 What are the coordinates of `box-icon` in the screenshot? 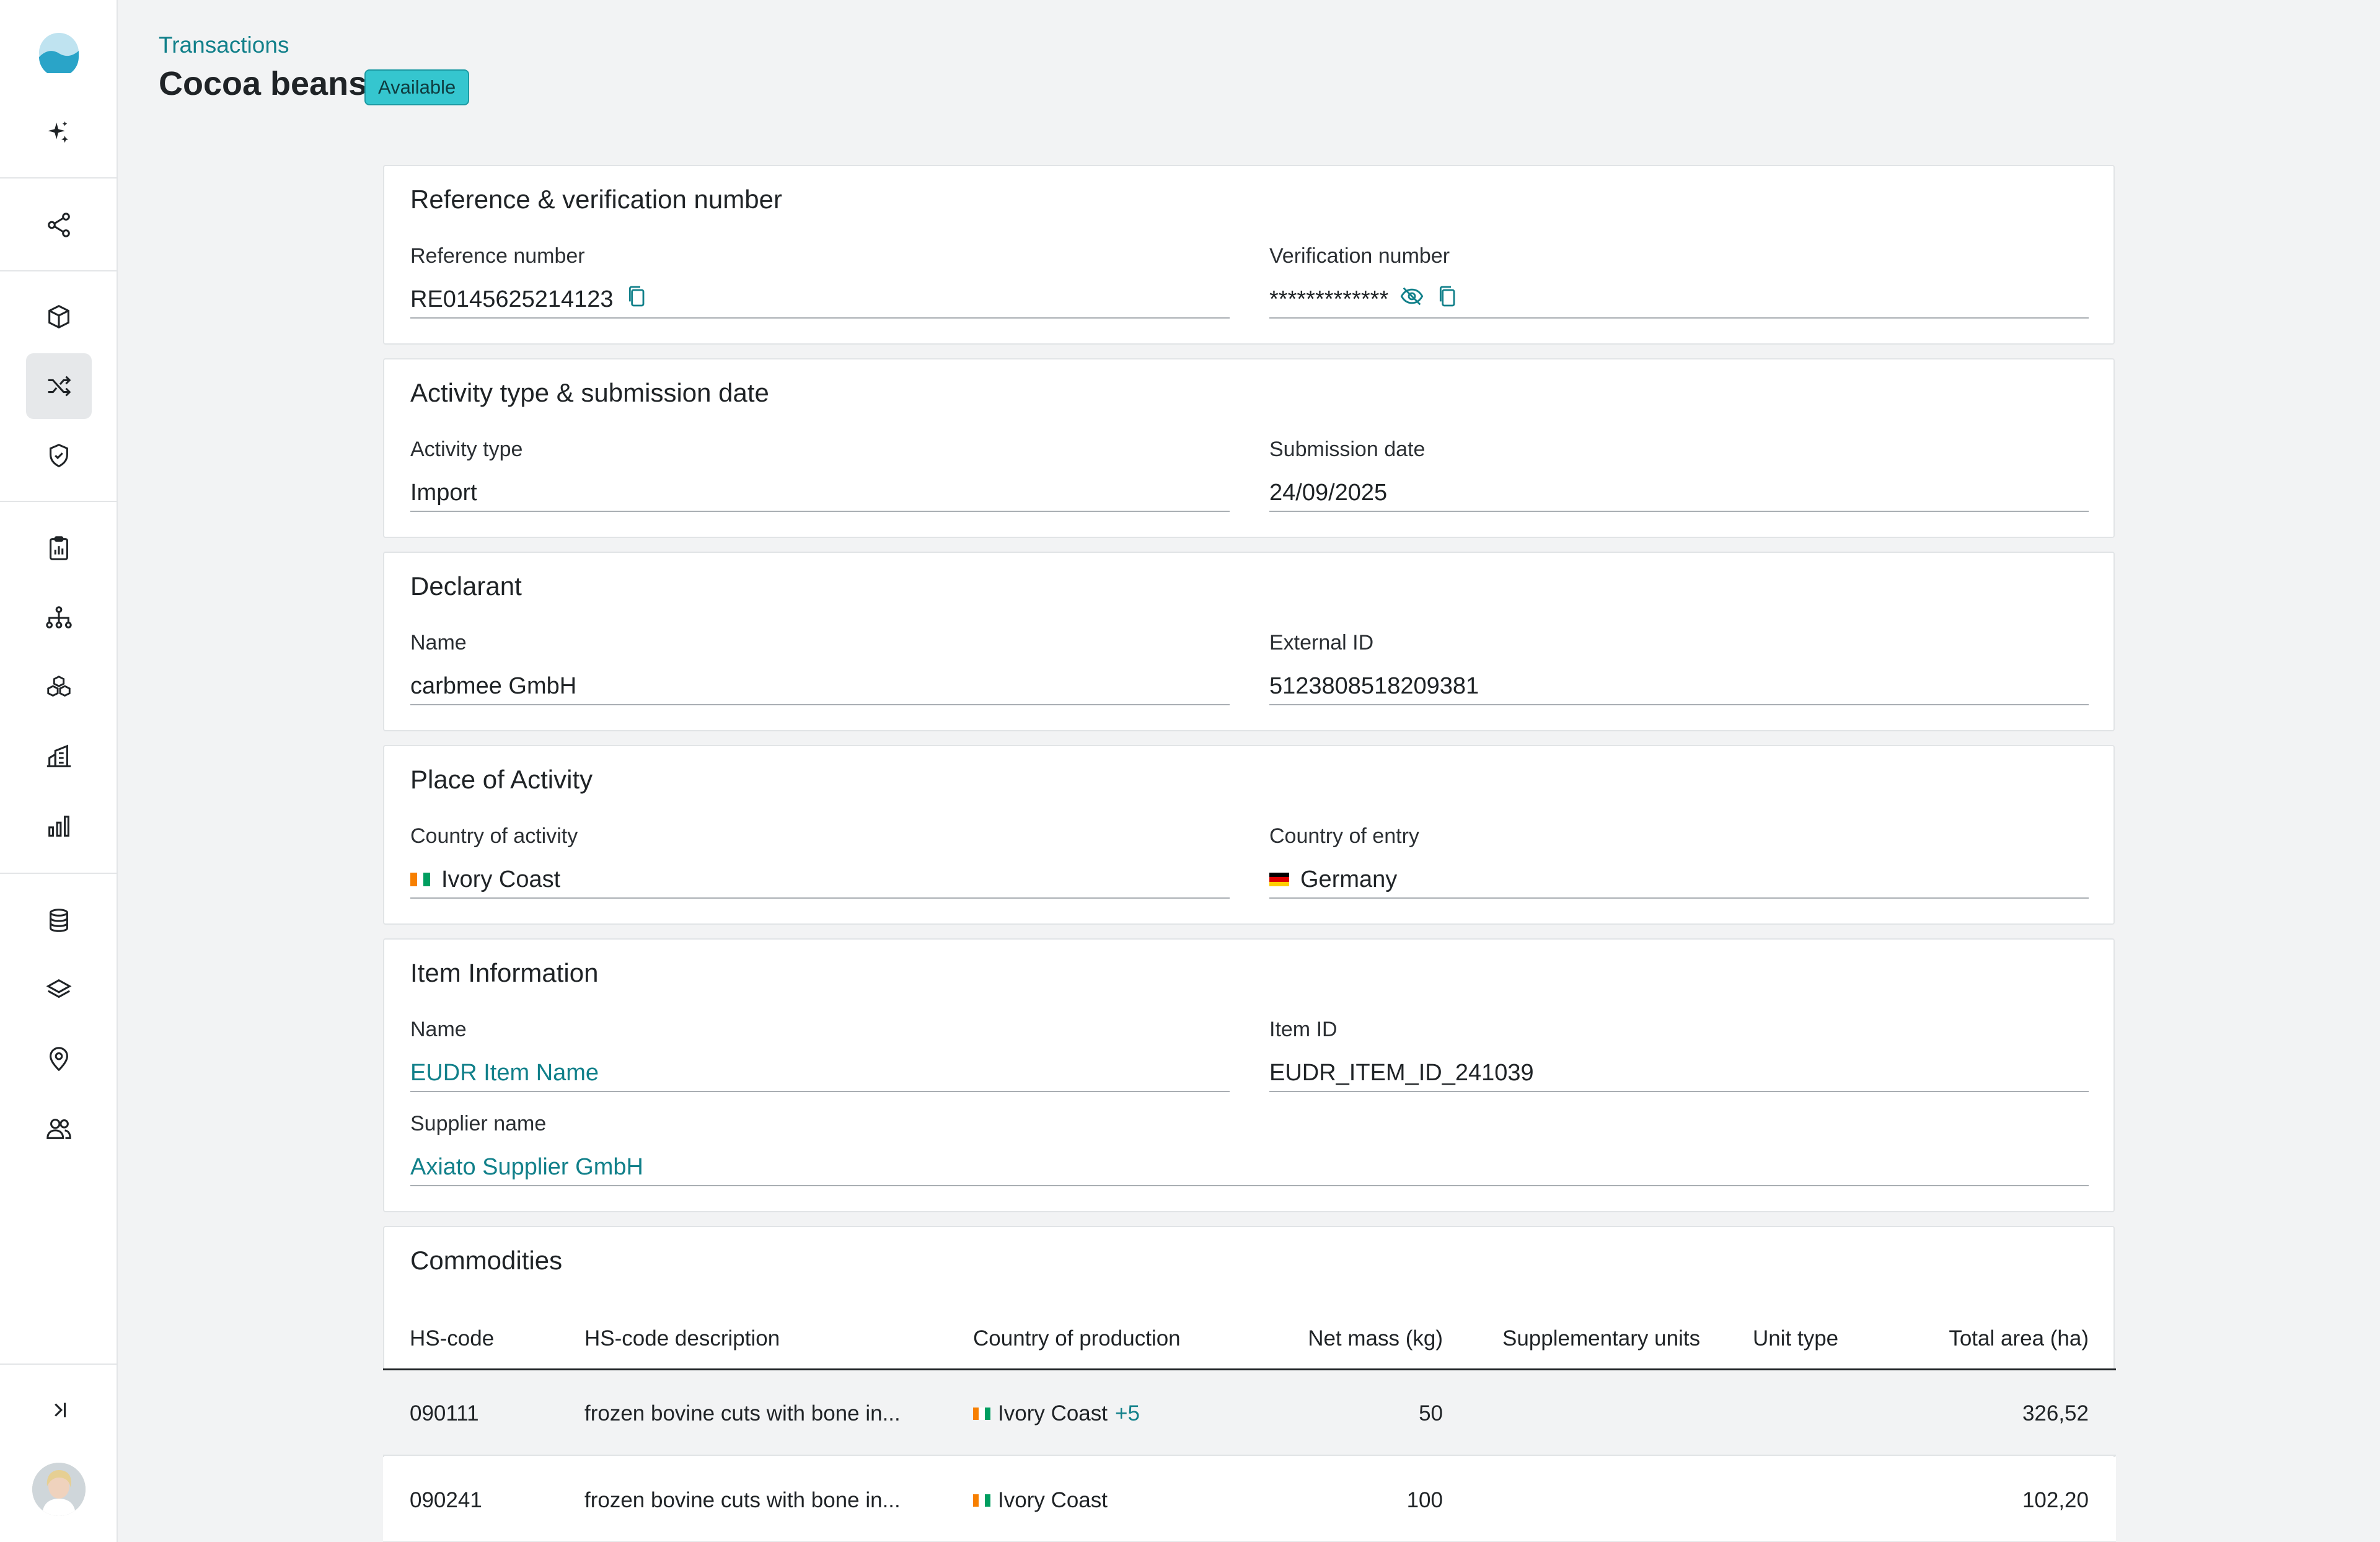 It's located at (59, 317).